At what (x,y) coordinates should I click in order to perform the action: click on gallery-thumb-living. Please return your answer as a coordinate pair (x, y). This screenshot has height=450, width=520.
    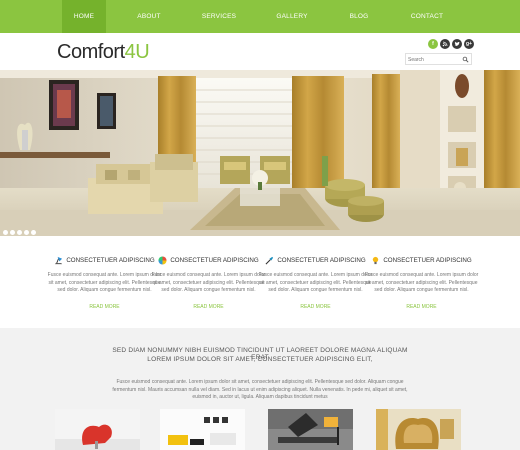
    Looking at the image, I should click on (202, 429).